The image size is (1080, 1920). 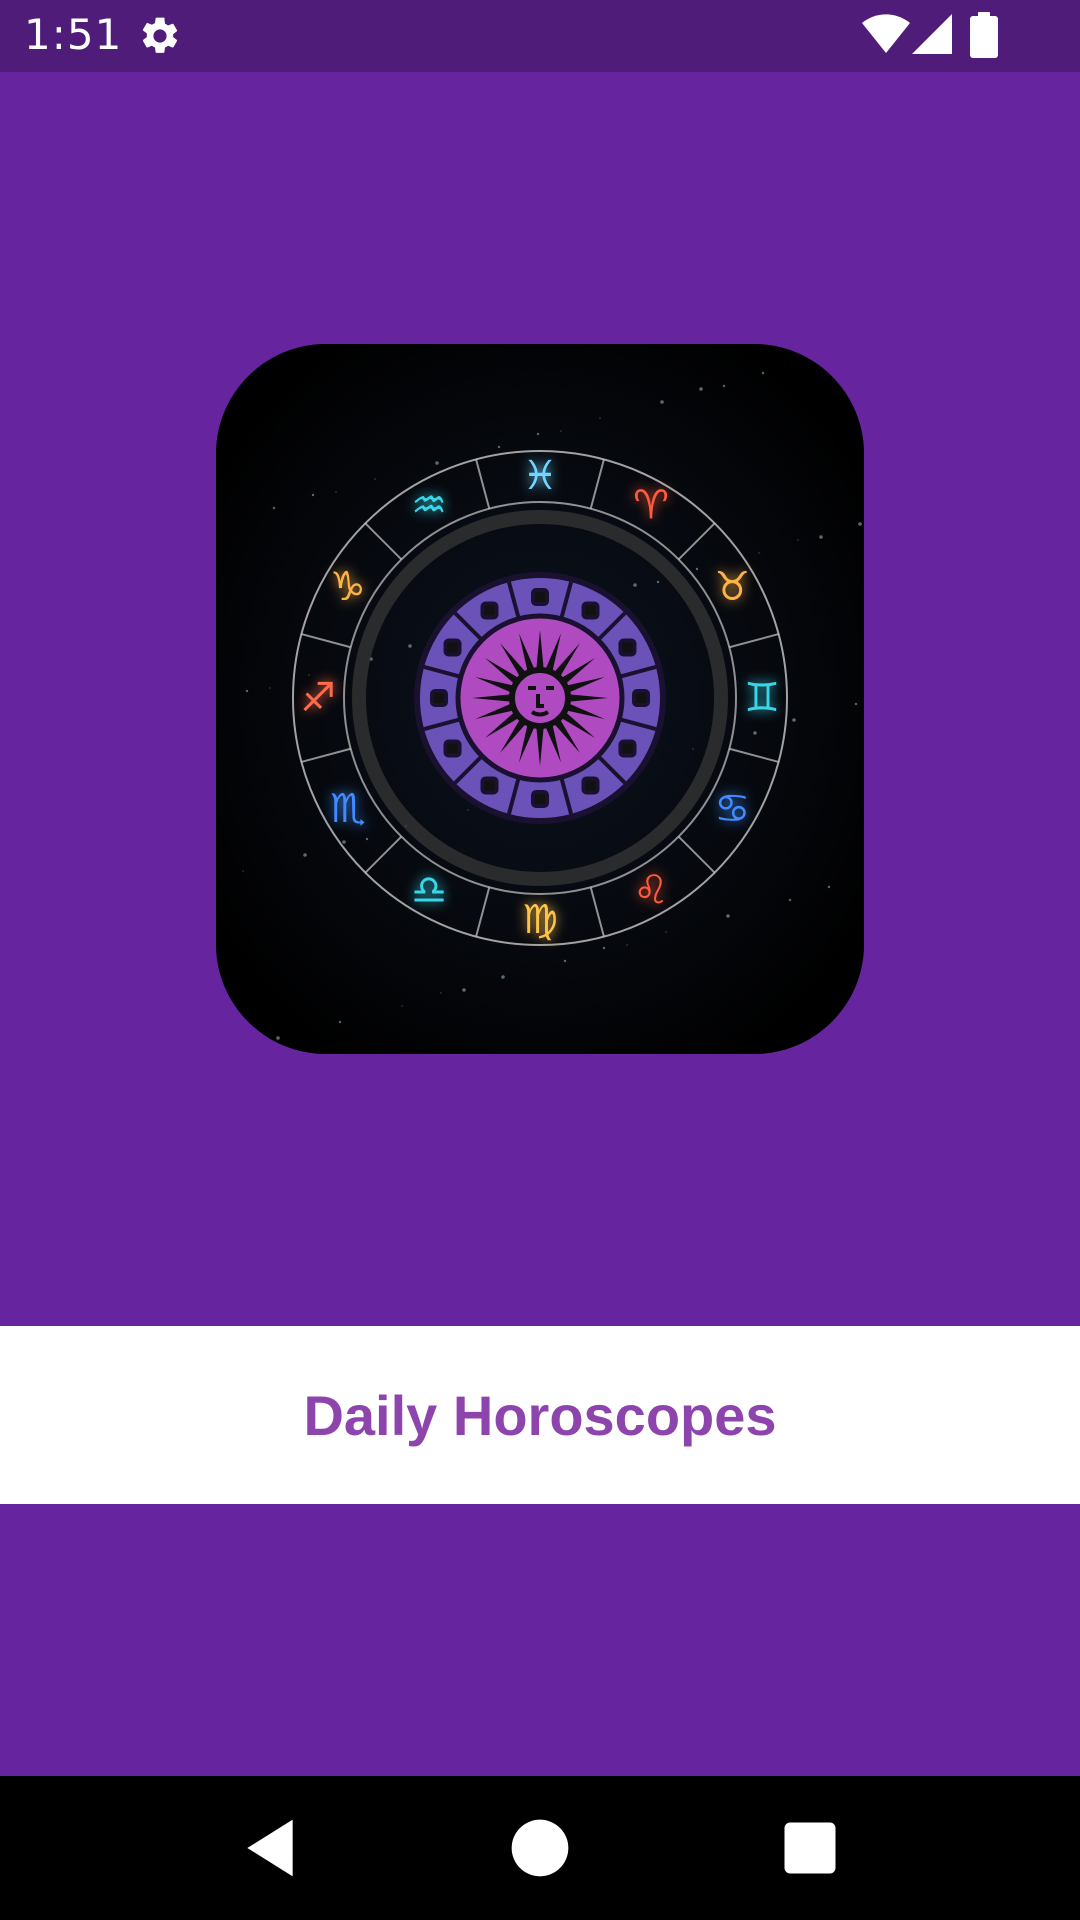 What do you see at coordinates (762, 698) in the screenshot?
I see `zodiac-sign-glyph: ♊` at bounding box center [762, 698].